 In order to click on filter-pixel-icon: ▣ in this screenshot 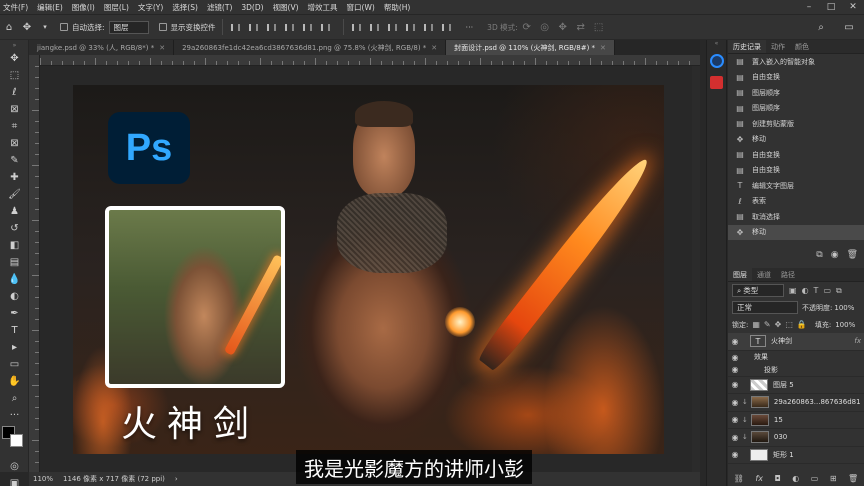, I will do `click(793, 290)`.